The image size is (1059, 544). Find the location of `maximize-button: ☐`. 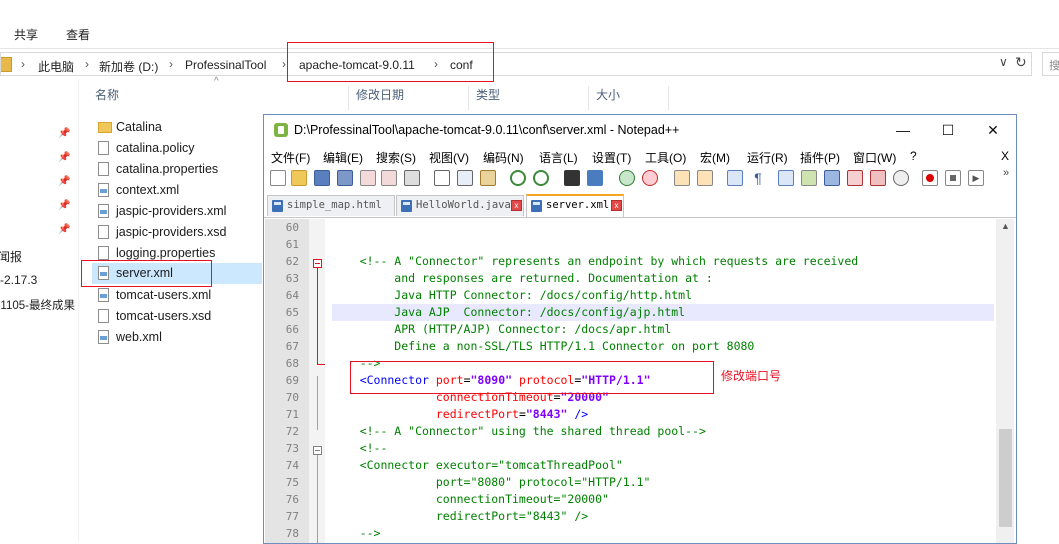

maximize-button: ☐ is located at coordinates (948, 130).